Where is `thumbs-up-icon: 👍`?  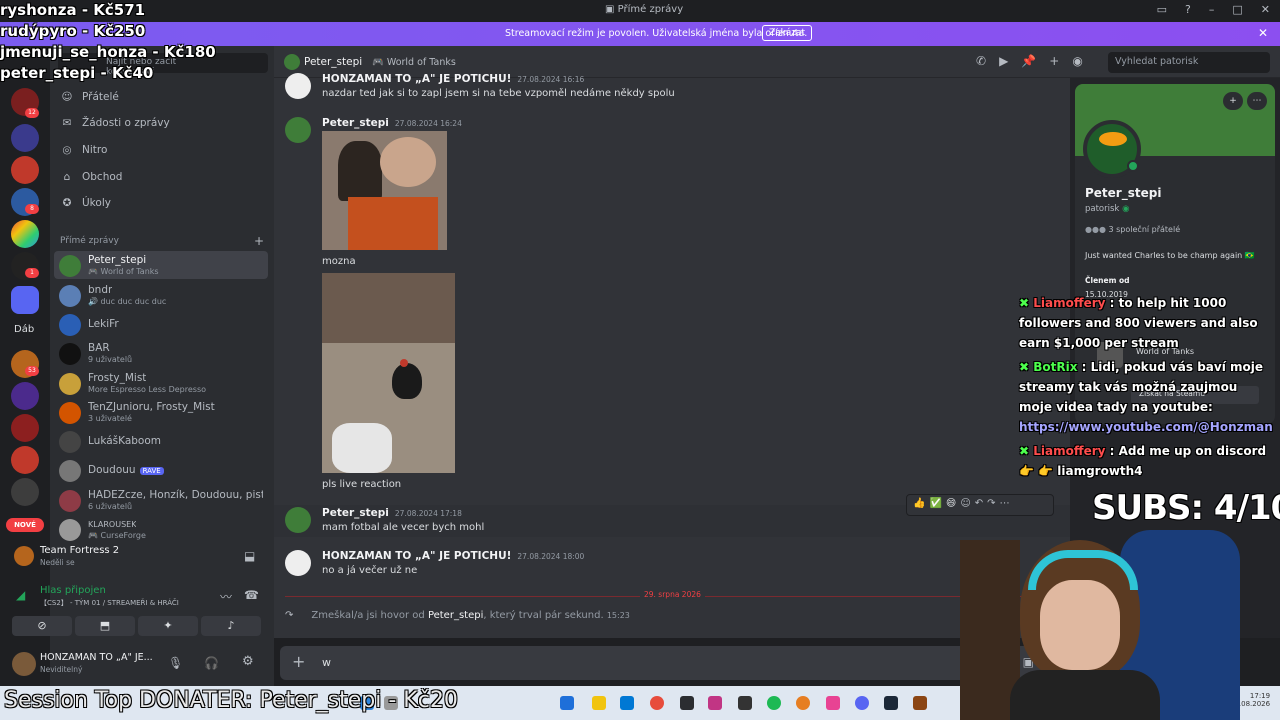 thumbs-up-icon: 👍 is located at coordinates (919, 505).